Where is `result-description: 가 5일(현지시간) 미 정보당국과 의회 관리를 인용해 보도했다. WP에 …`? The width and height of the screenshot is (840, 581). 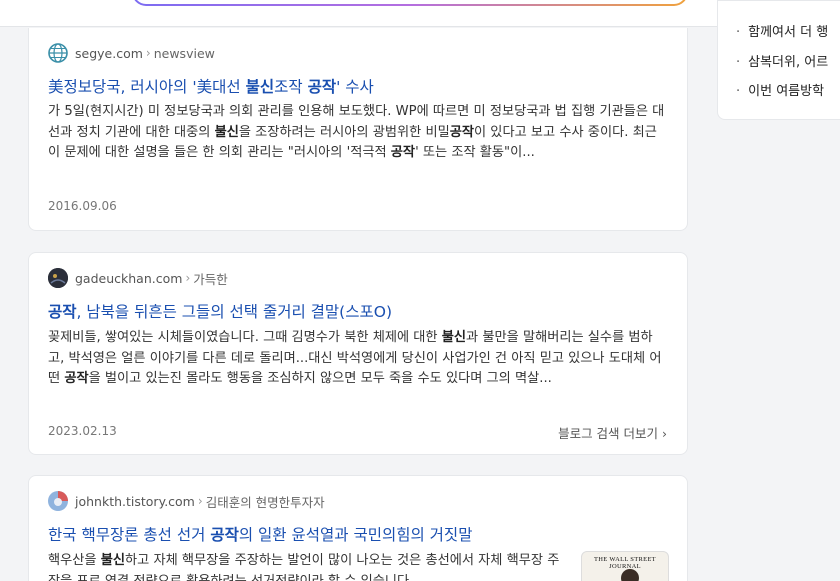 result-description: 가 5일(현지시간) 미 정보당국과 의회 관리를 인용해 보도했다. WP에 … is located at coordinates (357, 133).